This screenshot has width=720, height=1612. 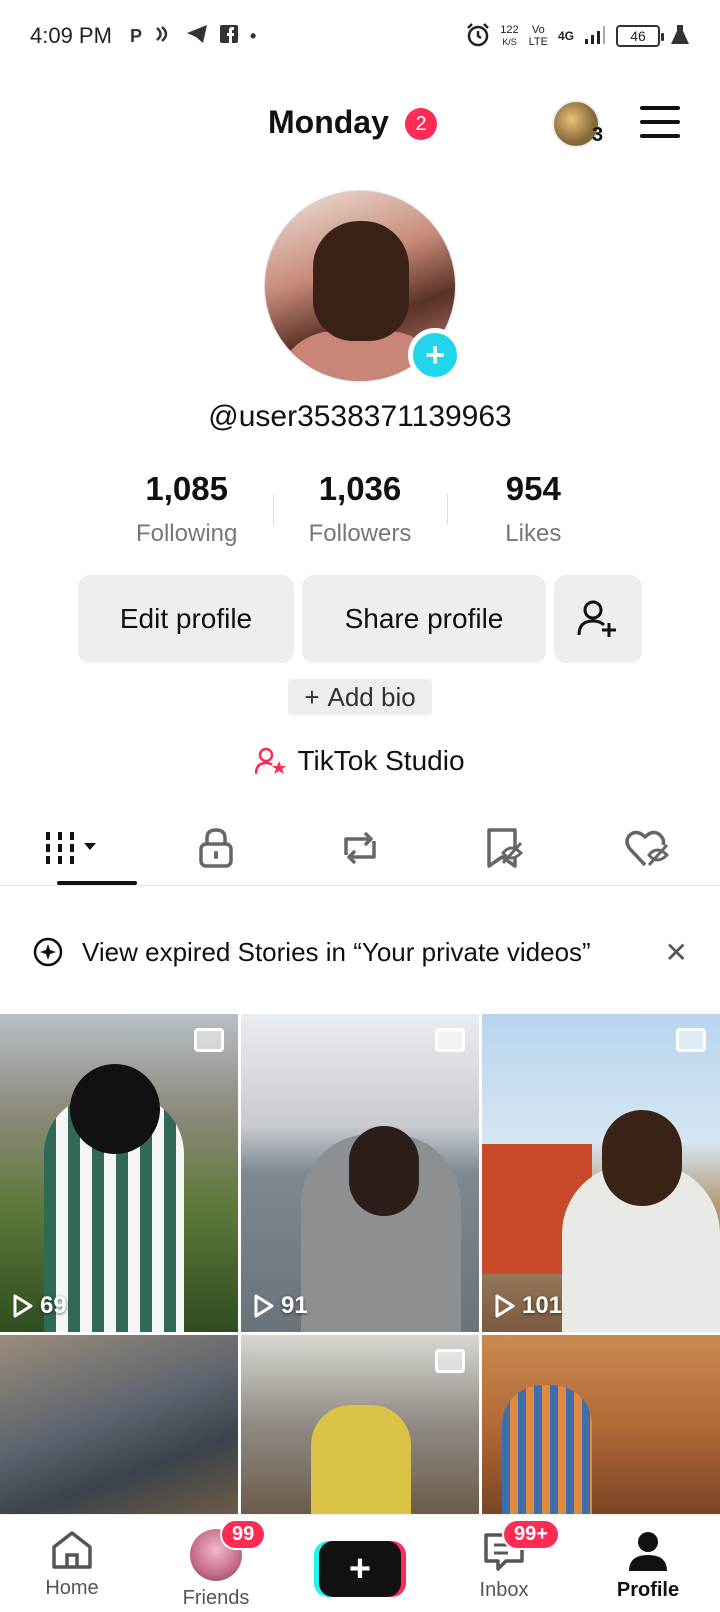 I want to click on close-icon: ✕, so click(x=676, y=952).